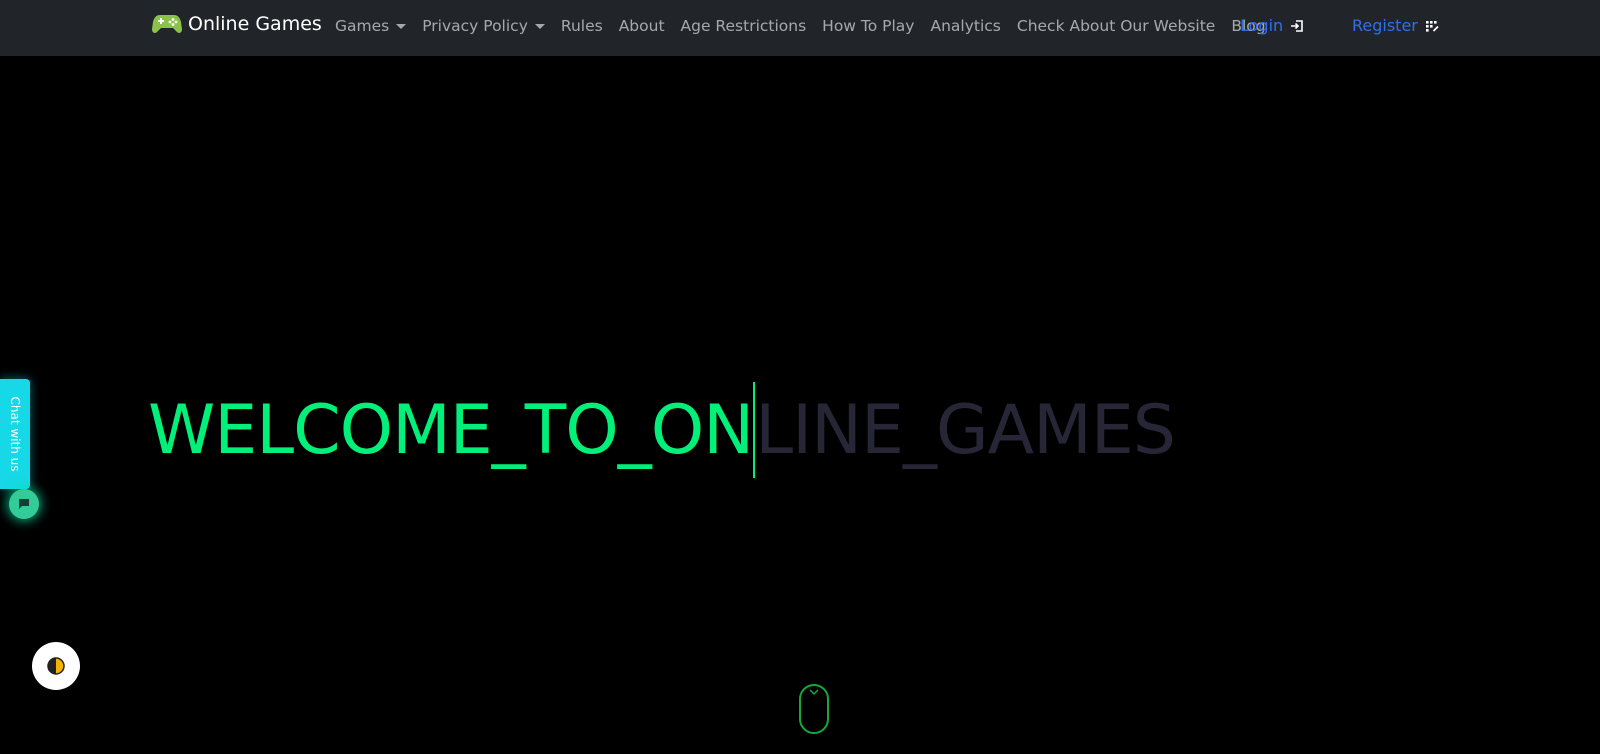  I want to click on gamepad-icon, so click(167, 24).